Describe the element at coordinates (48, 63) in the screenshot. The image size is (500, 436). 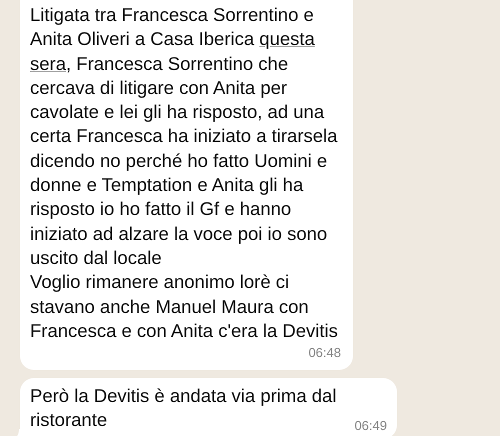
I see `link: sera` at that location.